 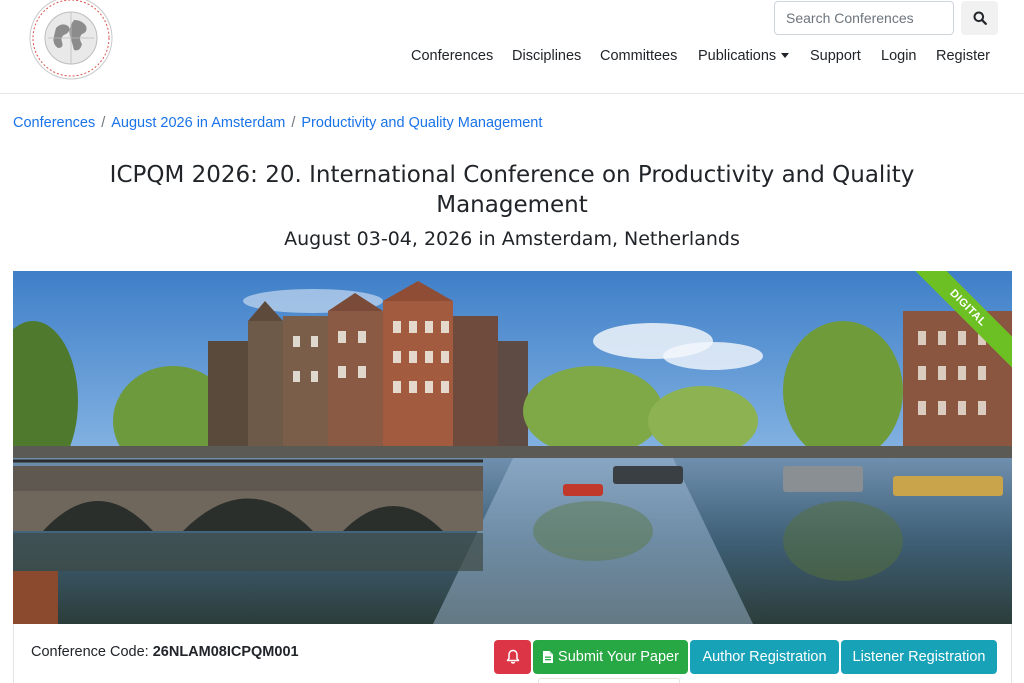 What do you see at coordinates (957, 322) in the screenshot?
I see `digital-ribbon-label: DIGITAL` at bounding box center [957, 322].